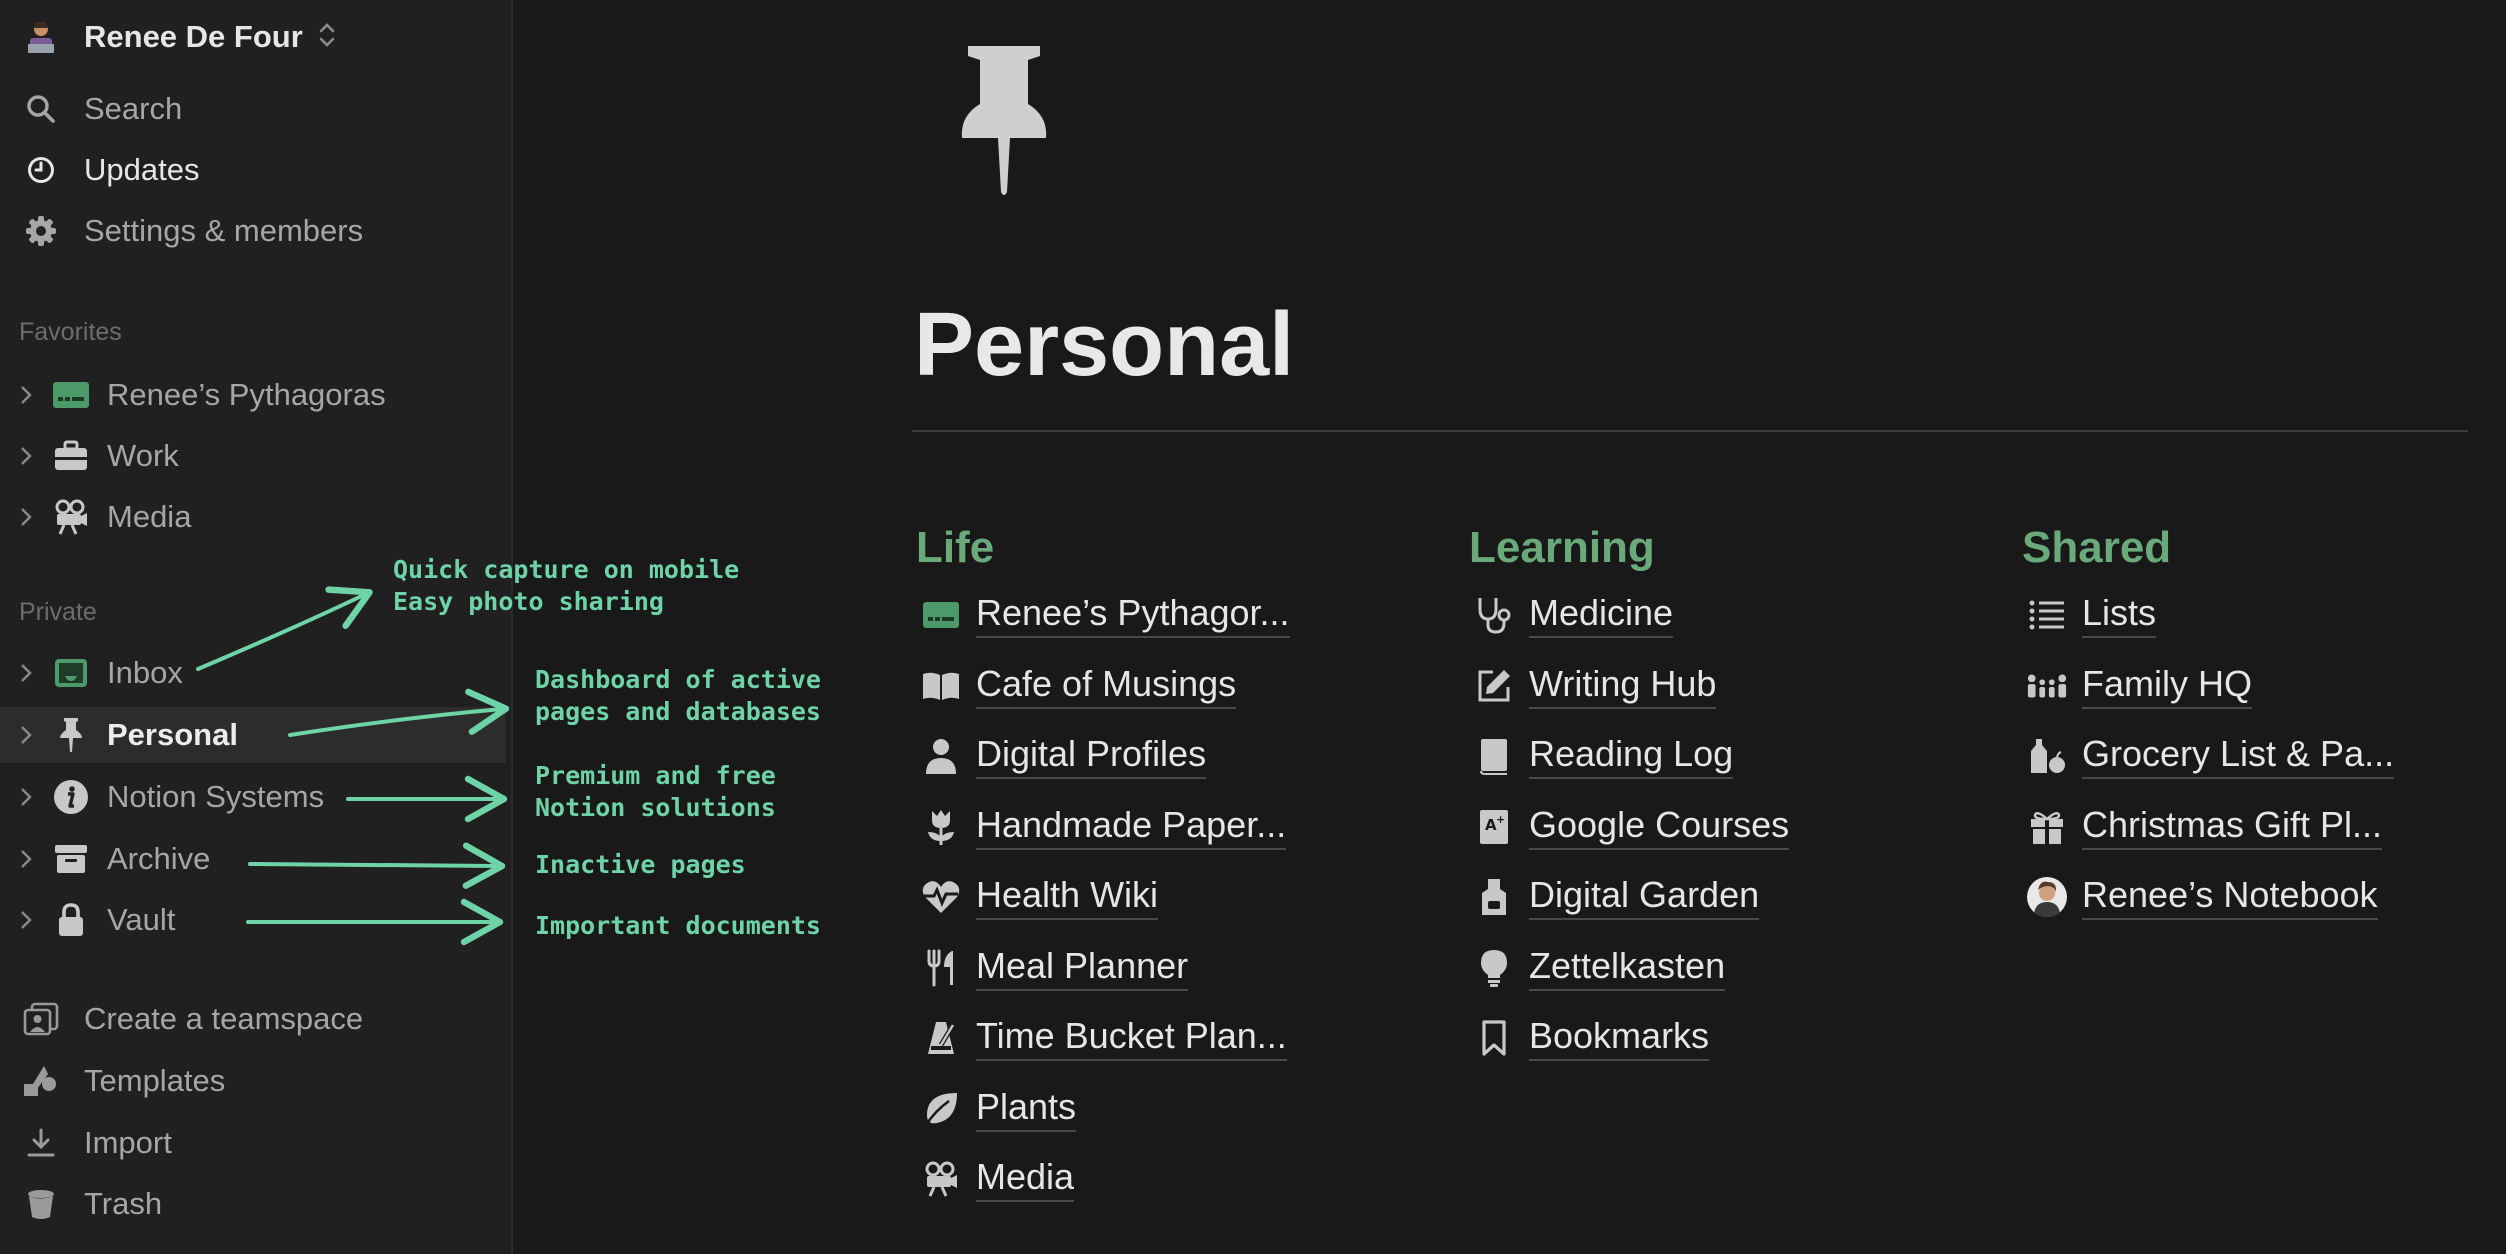  I want to click on templates-button: Templates, so click(123, 1081).